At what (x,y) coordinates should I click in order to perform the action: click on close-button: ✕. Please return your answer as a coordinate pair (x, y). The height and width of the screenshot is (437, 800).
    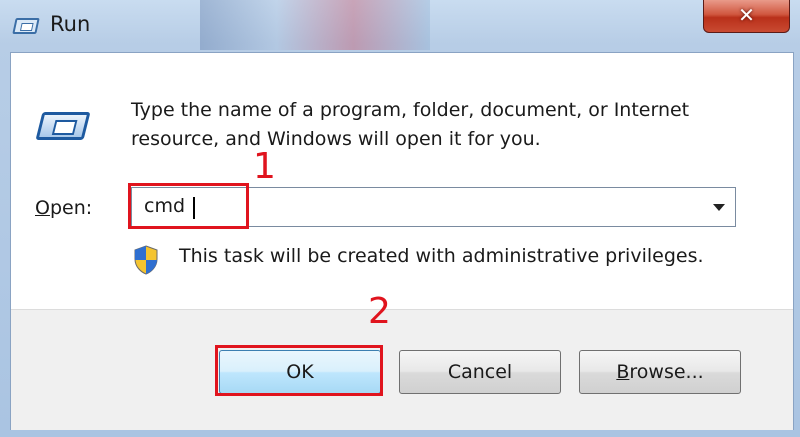
    Looking at the image, I should click on (746, 16).